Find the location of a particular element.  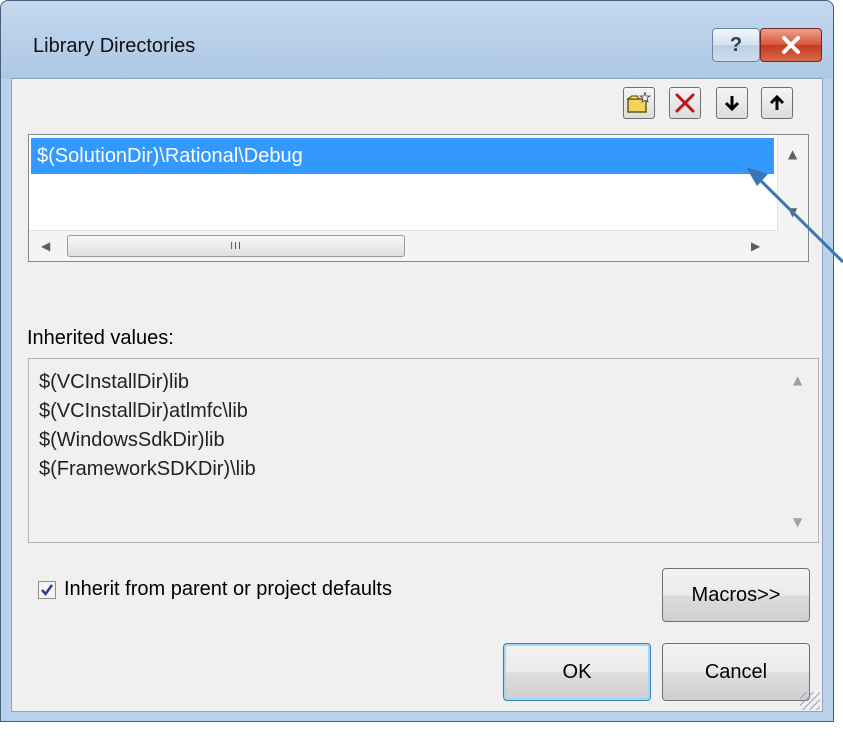

scroll-thumb-grip: III is located at coordinates (236, 246).